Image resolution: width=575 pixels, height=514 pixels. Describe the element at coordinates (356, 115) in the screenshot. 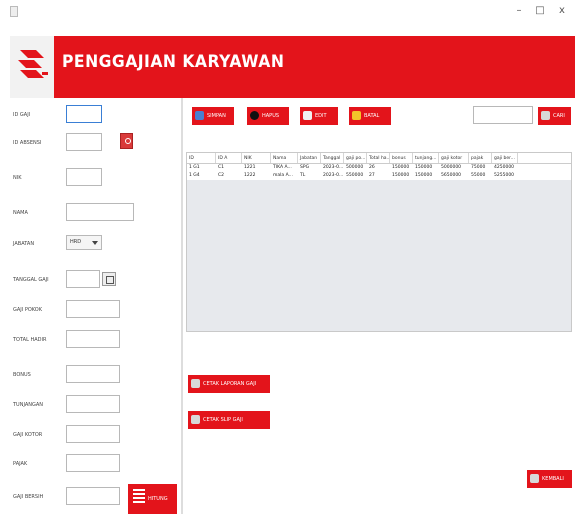

I see `cancel-icon` at that location.